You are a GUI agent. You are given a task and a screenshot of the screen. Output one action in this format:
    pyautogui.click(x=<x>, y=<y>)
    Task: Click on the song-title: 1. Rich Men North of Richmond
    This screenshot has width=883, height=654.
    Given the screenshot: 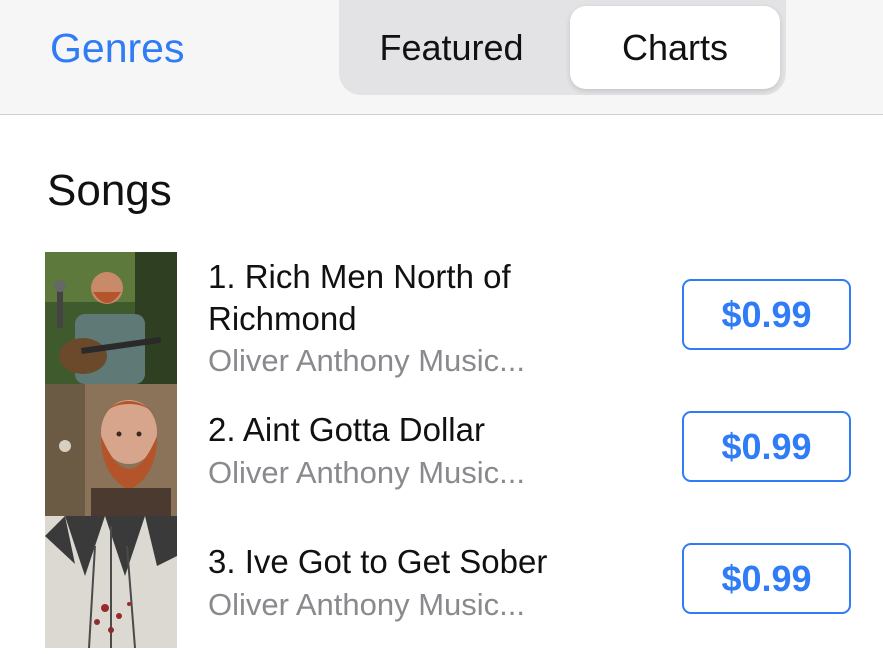 What is the action you would take?
    pyautogui.click(x=359, y=297)
    